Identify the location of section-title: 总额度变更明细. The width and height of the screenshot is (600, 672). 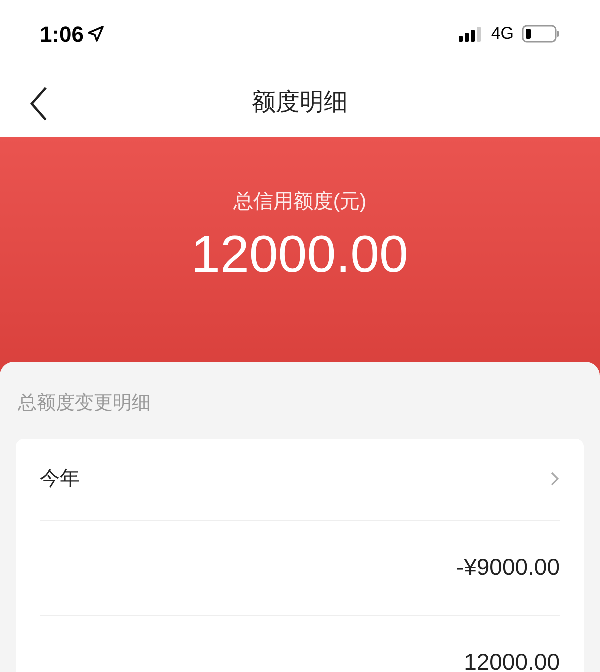
(84, 404).